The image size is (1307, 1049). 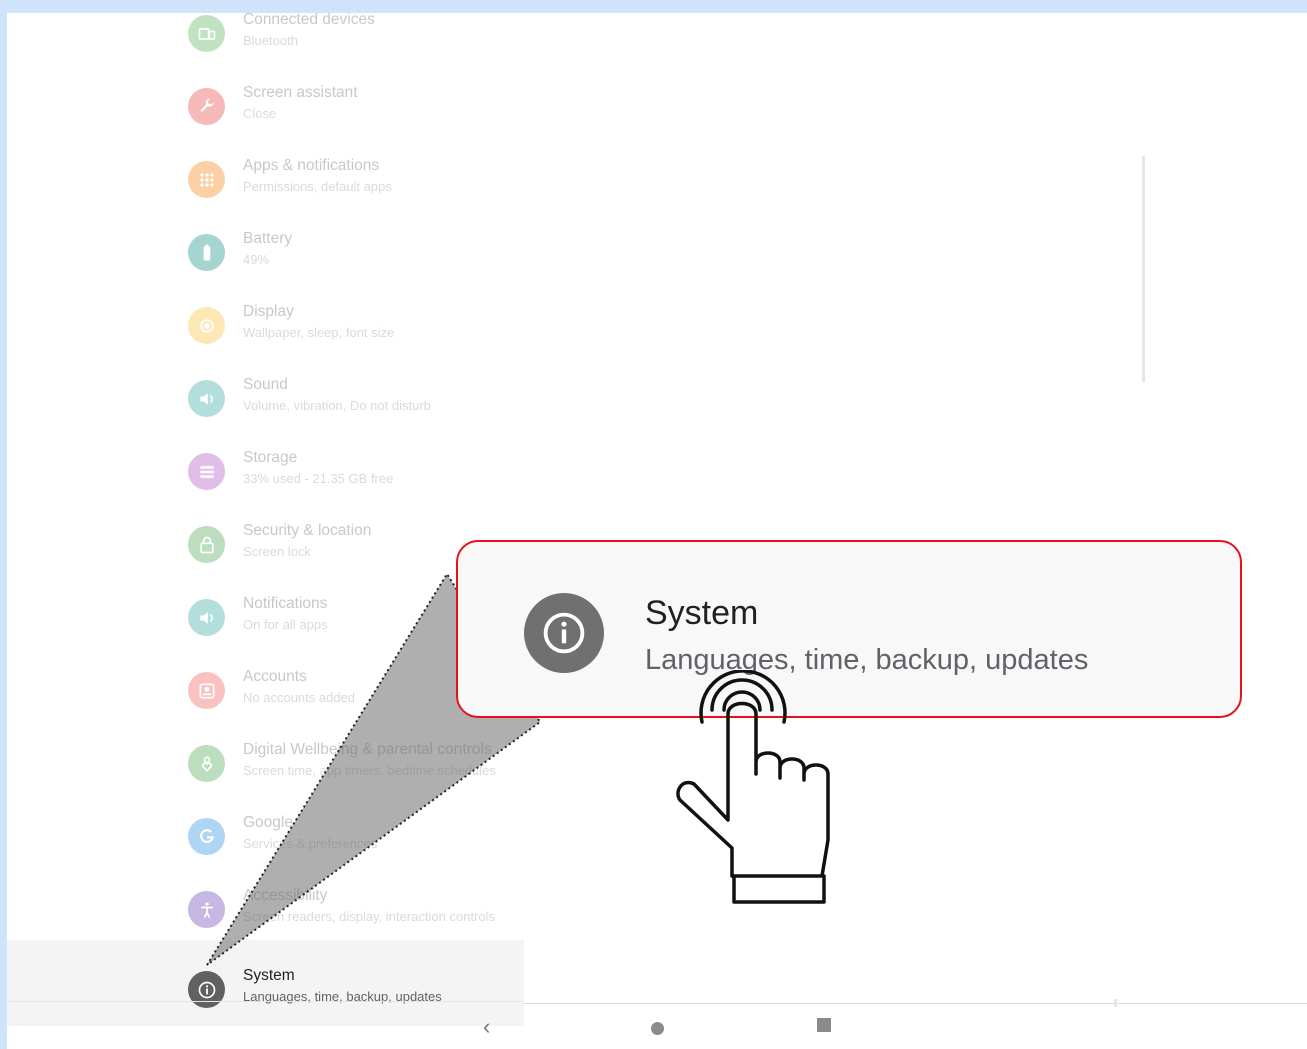 What do you see at coordinates (275, 676) in the screenshot?
I see `settings-item-title: Accounts` at bounding box center [275, 676].